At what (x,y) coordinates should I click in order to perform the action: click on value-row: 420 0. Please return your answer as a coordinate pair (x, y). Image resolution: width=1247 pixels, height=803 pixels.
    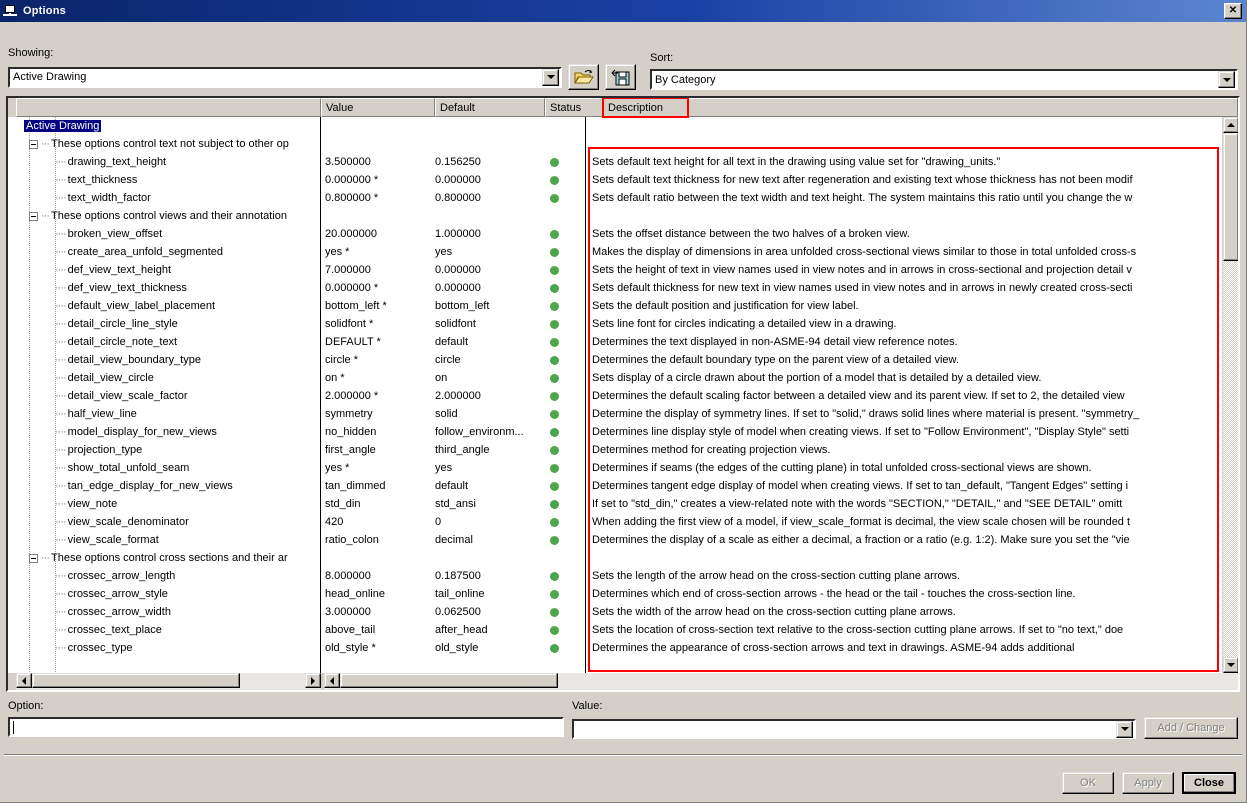
    Looking at the image, I should click on (453, 522).